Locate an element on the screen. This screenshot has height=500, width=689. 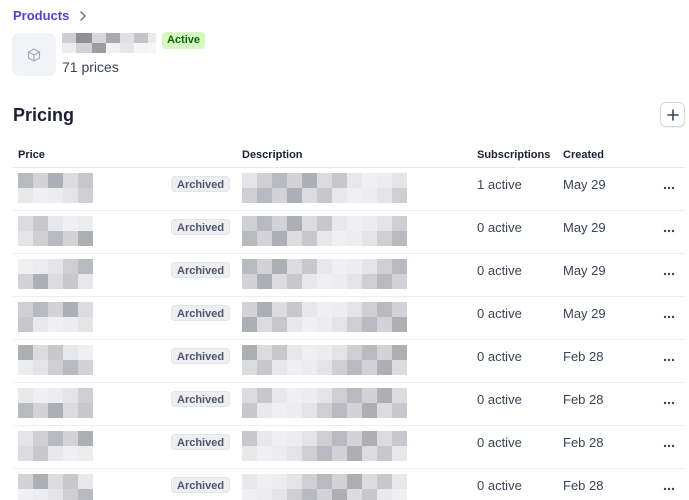
table-row: Archived 1 active May 29 is located at coordinates (349, 189).